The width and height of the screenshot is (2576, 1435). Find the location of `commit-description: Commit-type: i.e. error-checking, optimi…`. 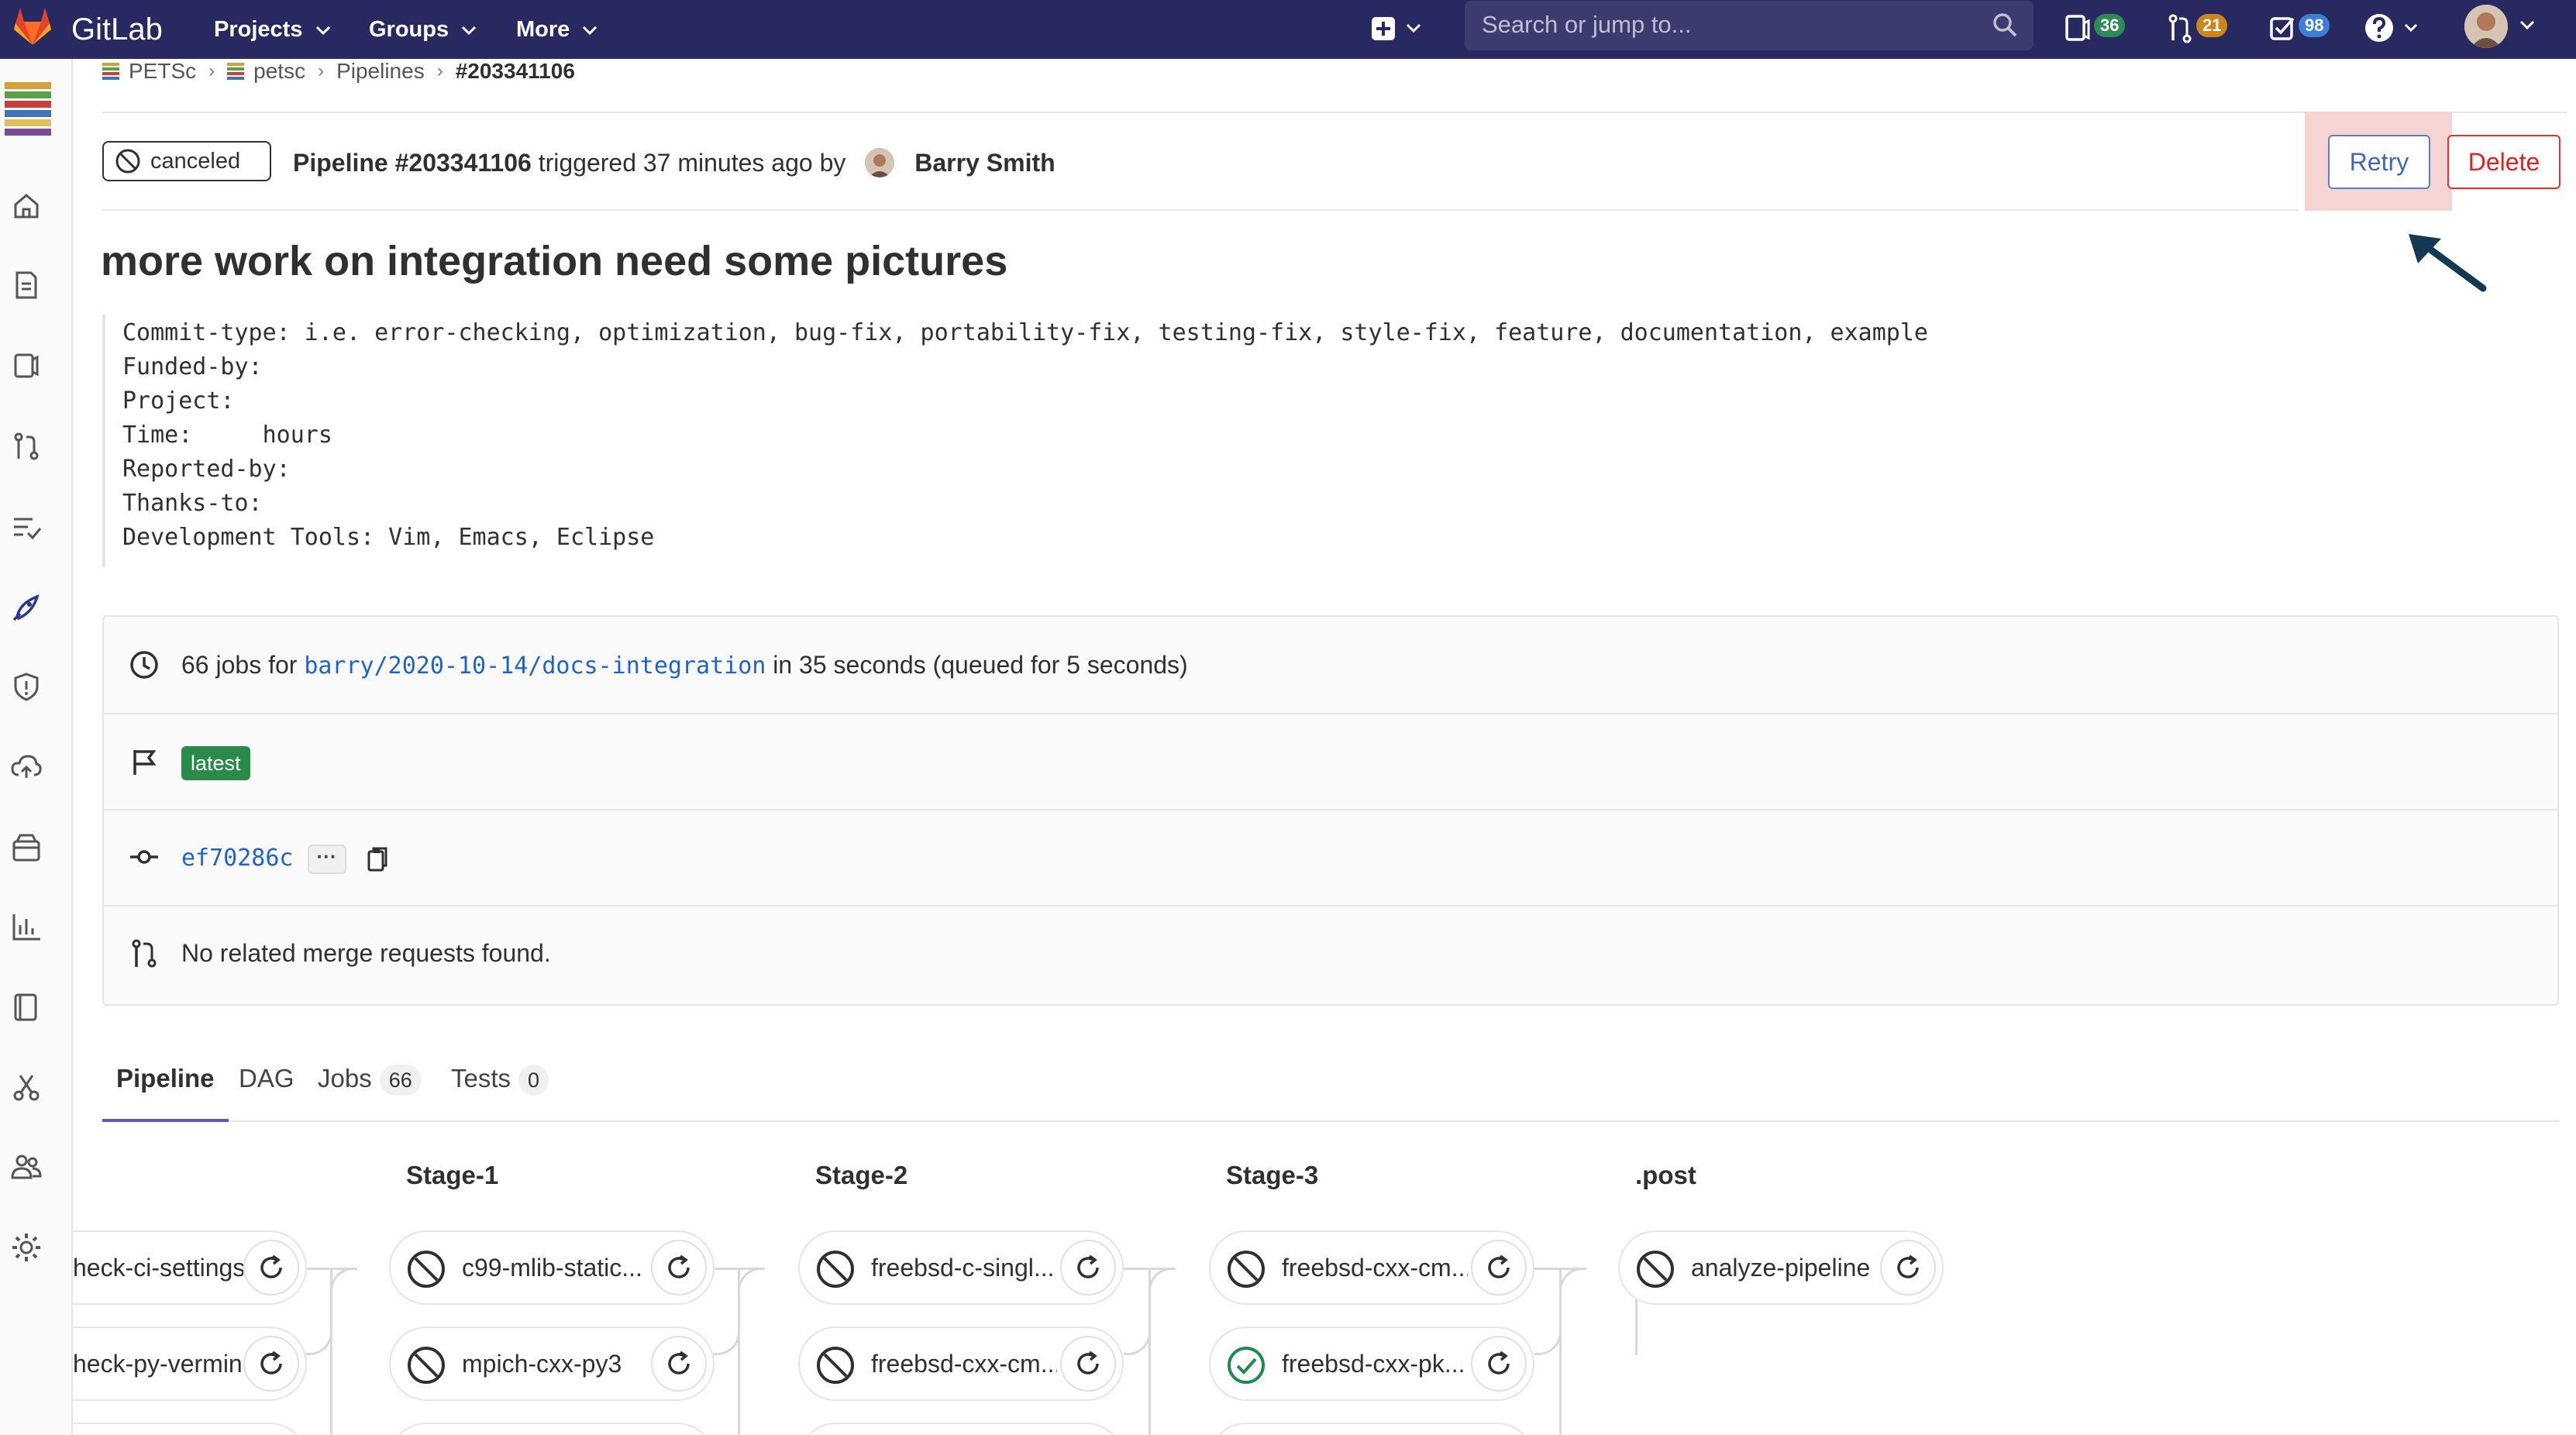

commit-description: Commit-type: i.e. error-checking, optimi… is located at coordinates (1033, 441).